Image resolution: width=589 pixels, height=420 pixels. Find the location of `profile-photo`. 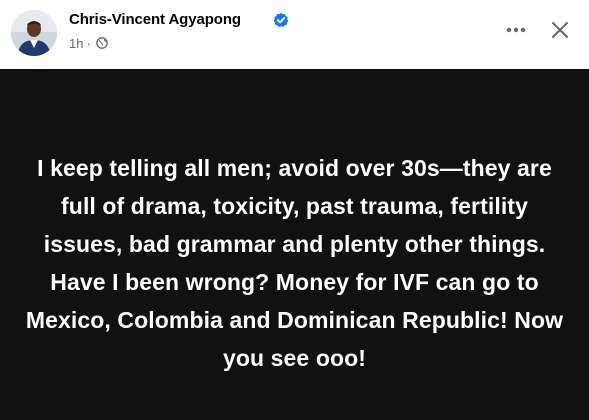

profile-photo is located at coordinates (34, 33).